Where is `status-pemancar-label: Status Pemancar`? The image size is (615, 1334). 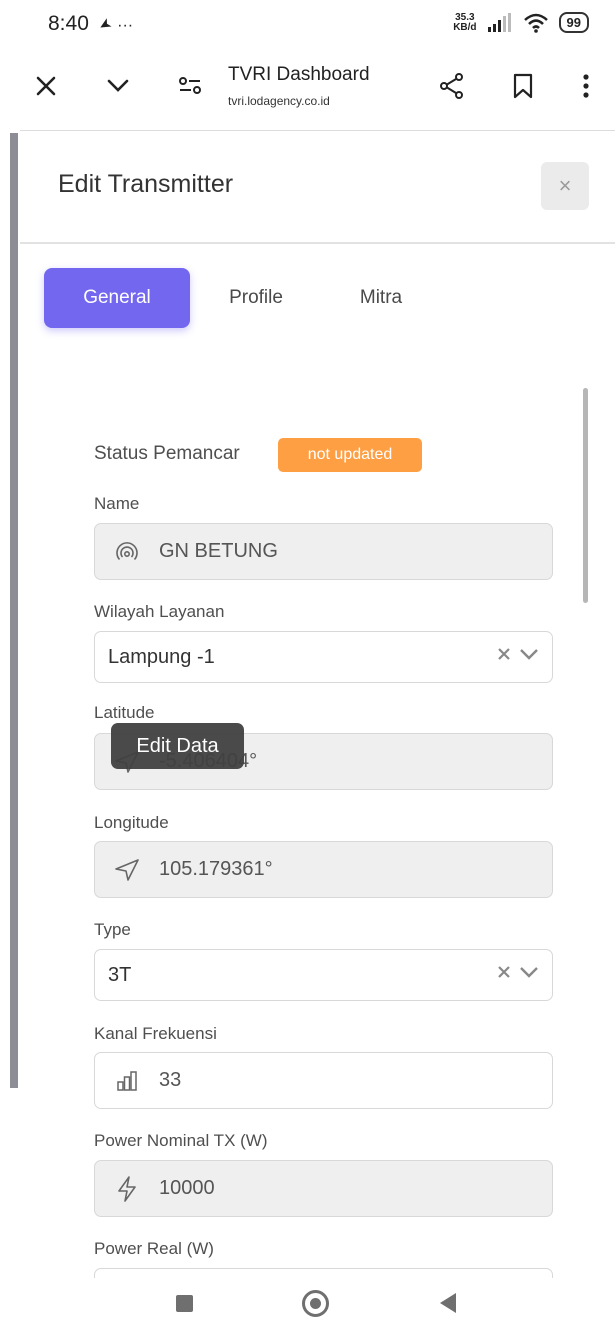
status-pemancar-label: Status Pemancar is located at coordinates (167, 453).